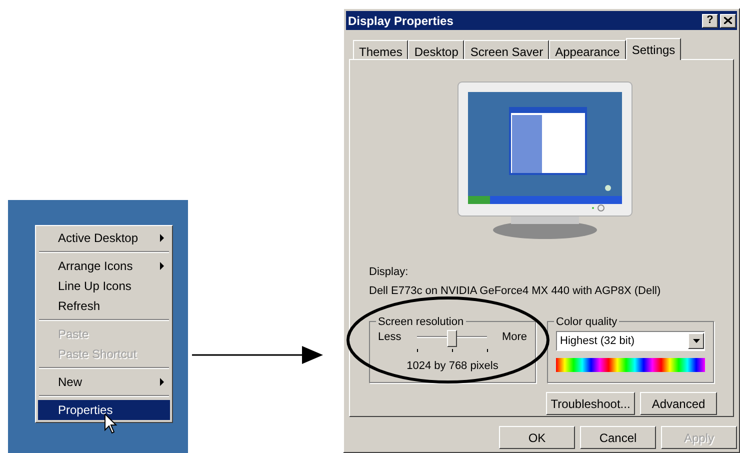 This screenshot has height=453, width=740. What do you see at coordinates (401, 21) in the screenshot?
I see `window-title: Display Properties` at bounding box center [401, 21].